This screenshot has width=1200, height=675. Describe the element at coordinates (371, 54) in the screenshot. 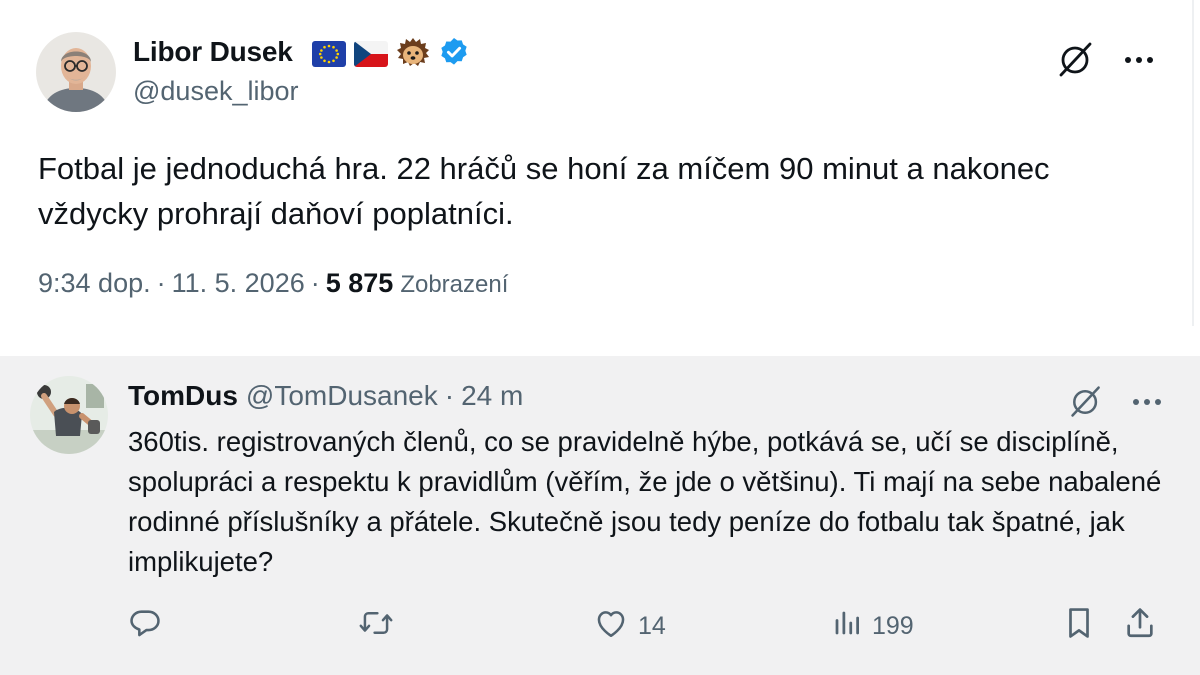

I see `czech-flag-icon` at that location.